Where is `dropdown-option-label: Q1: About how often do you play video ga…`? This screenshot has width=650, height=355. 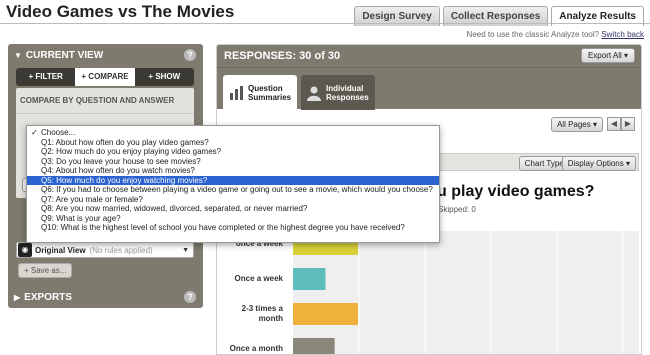 dropdown-option-label: Q1: About how often do you play video ga… is located at coordinates (125, 142).